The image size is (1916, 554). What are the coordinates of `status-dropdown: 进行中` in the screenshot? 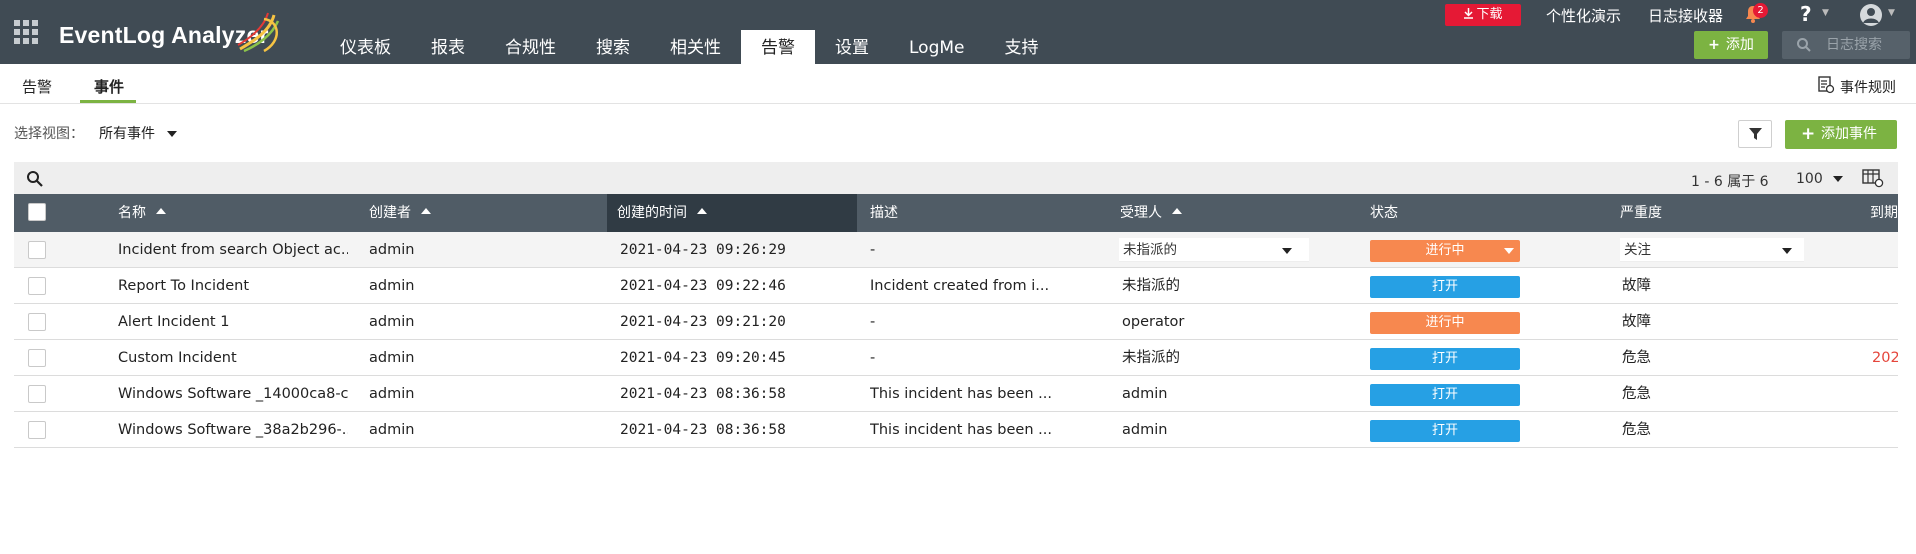 It's located at (1445, 251).